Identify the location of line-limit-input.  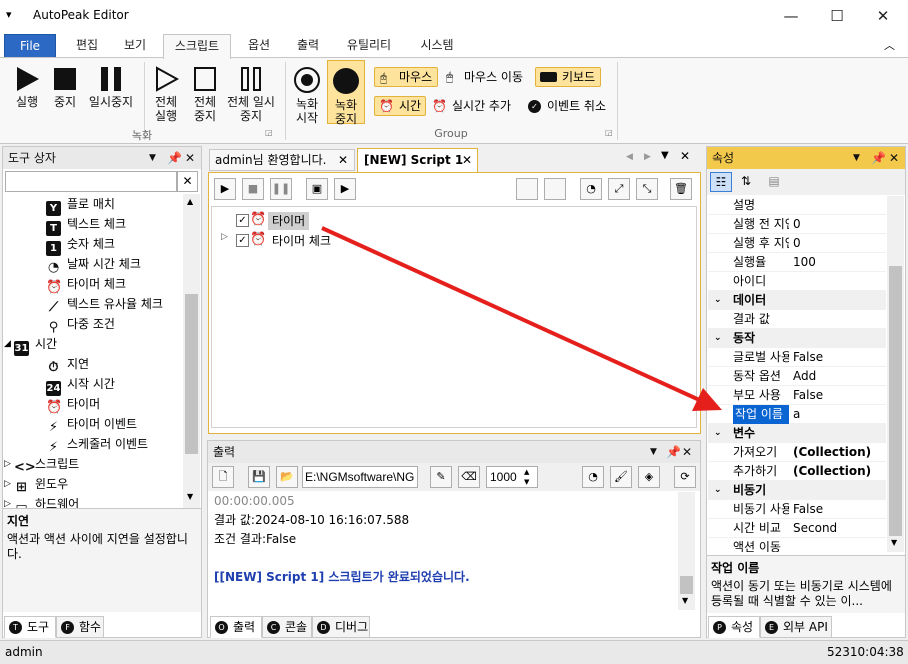
(512, 477).